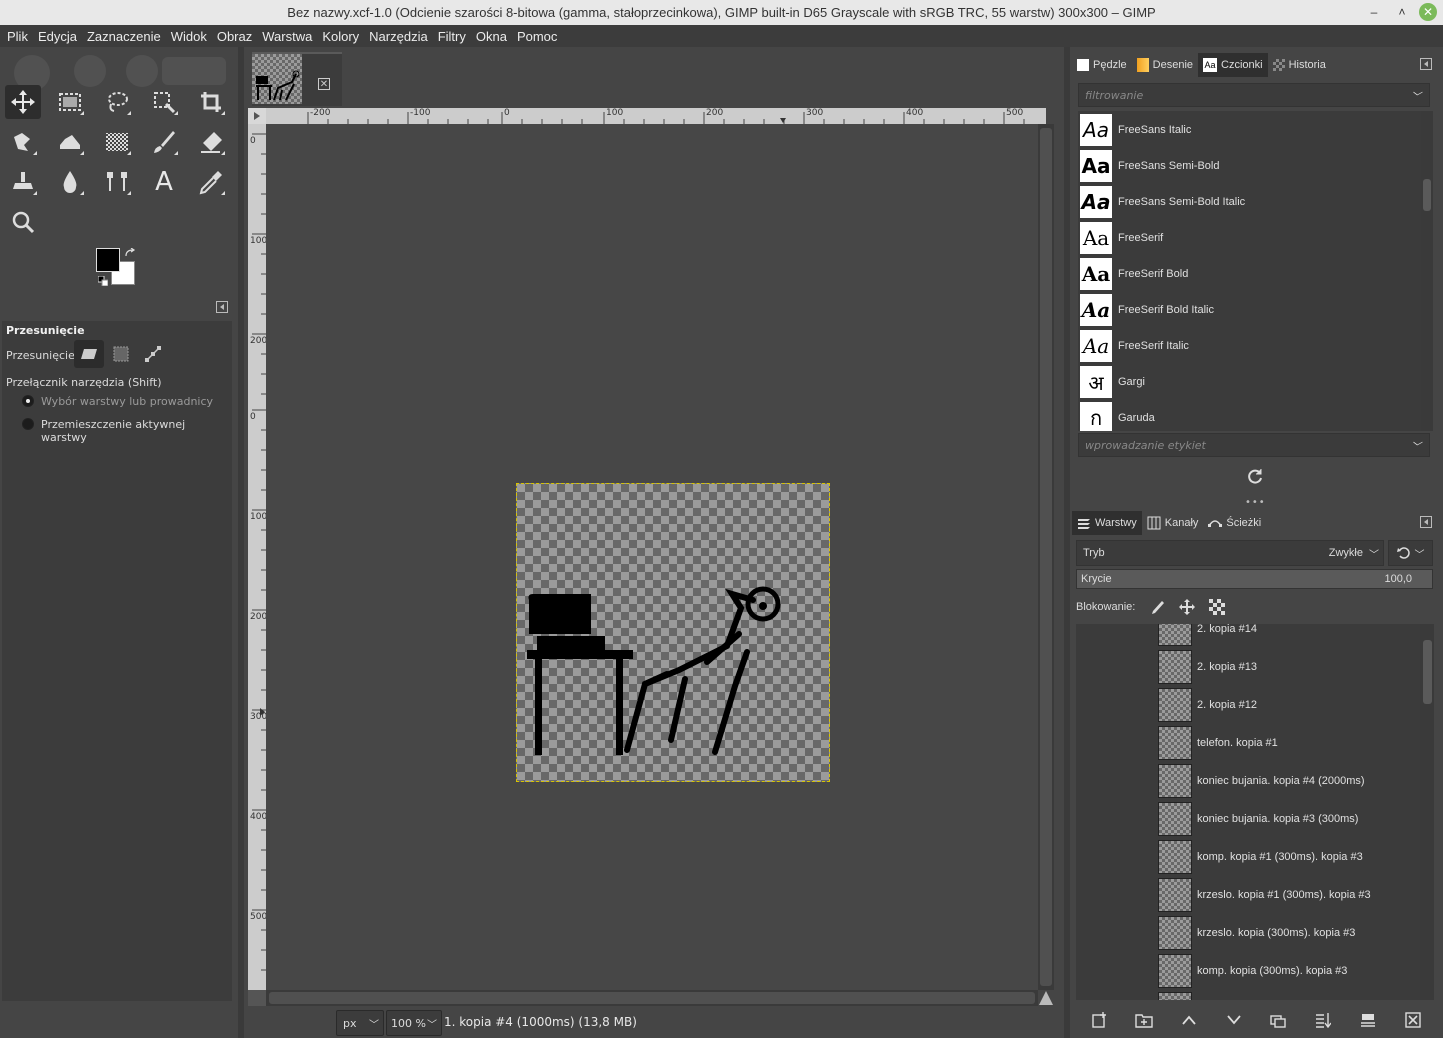 This screenshot has width=1443, height=1038. I want to click on lock-alpha-icon, so click(1217, 607).